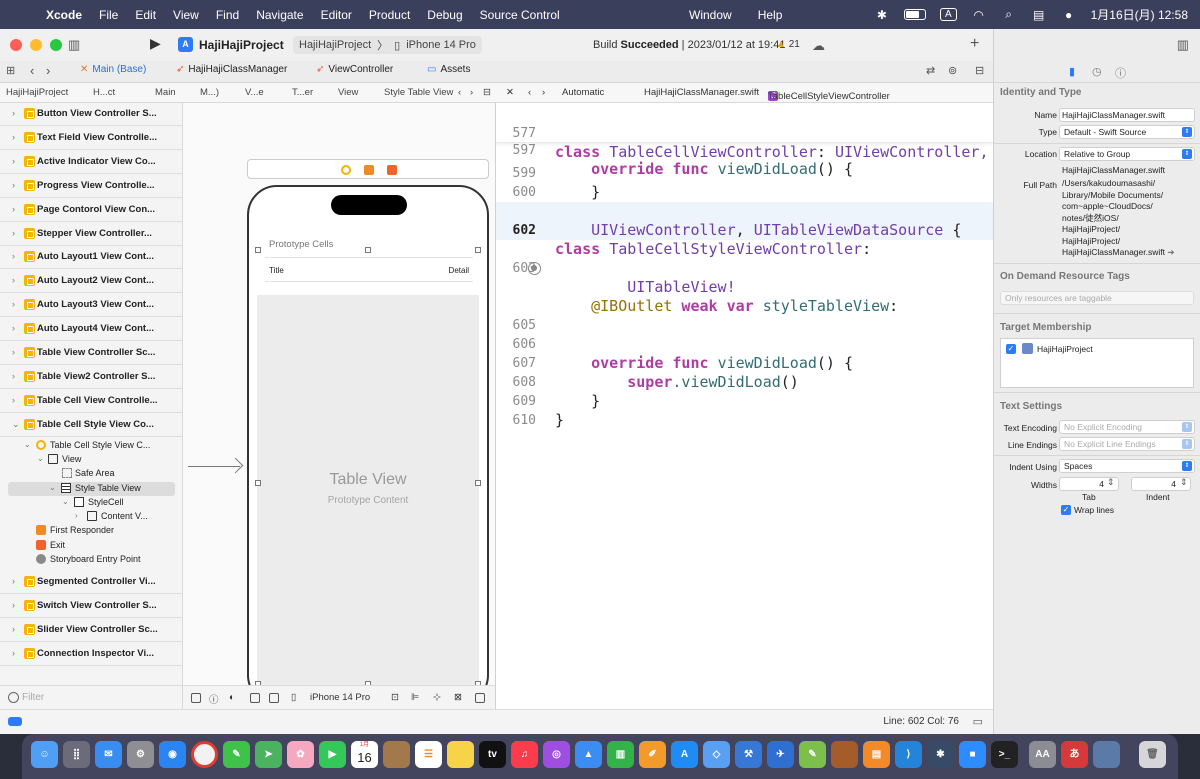 The height and width of the screenshot is (779, 1200). I want to click on swap-icon: ⇄, so click(930, 70).